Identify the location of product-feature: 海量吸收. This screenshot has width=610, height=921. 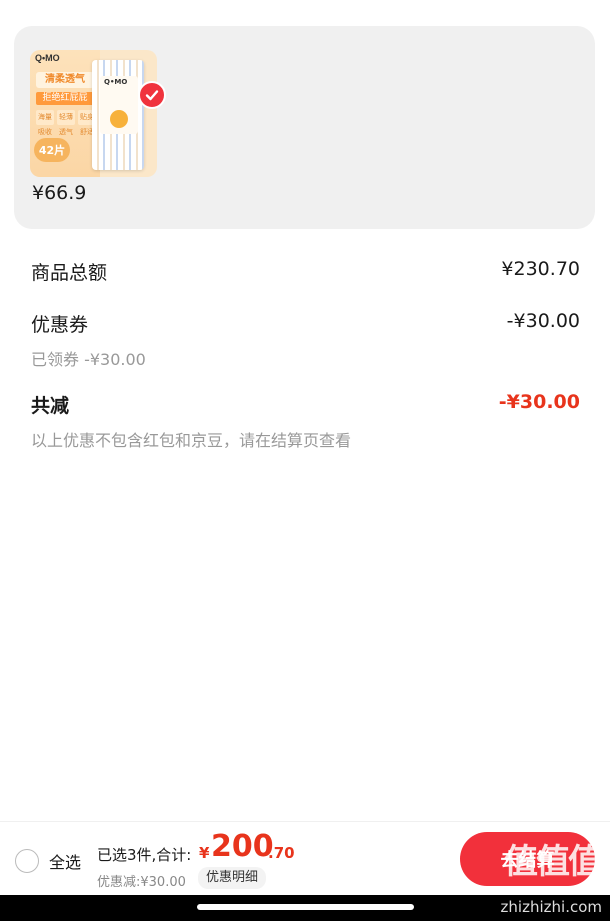
(45, 123).